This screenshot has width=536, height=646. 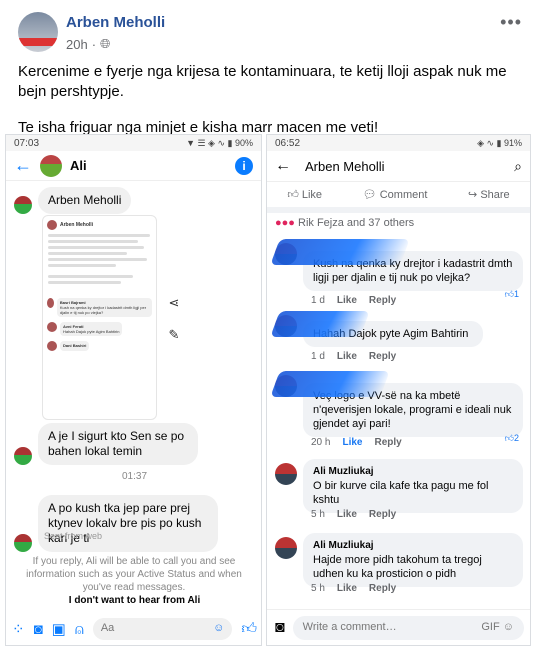 I want to click on comment-action: 💬︎ Comment, so click(x=395, y=194).